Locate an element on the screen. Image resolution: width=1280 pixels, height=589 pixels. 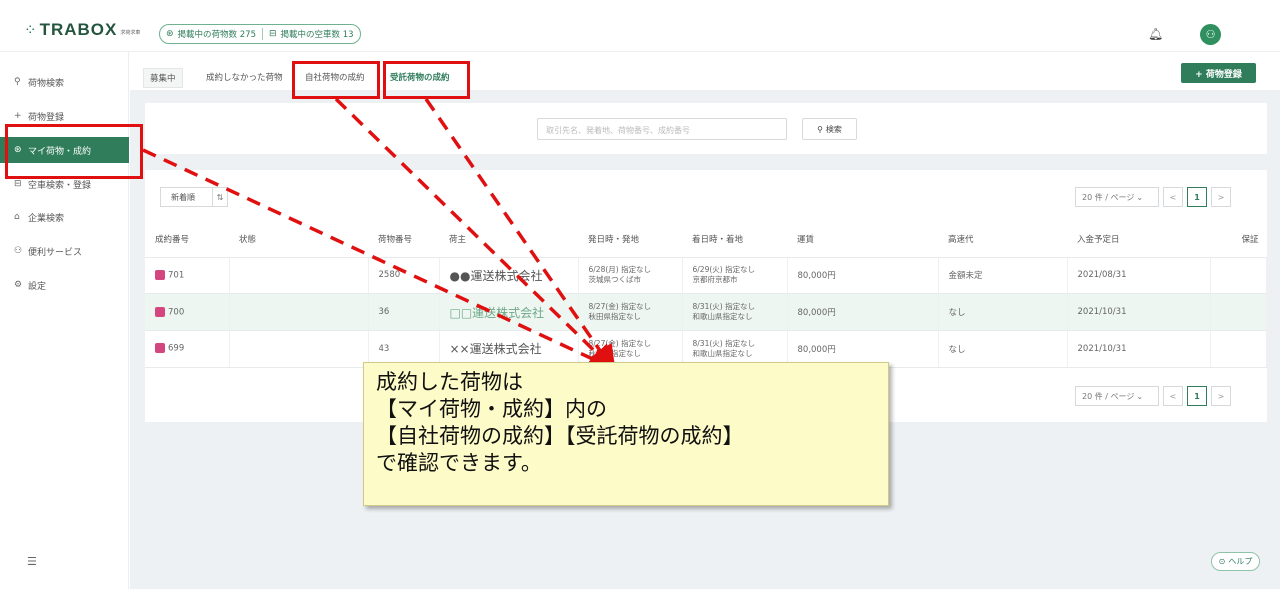
shipper-cell: ●●運送株式会社 is located at coordinates (509, 276).